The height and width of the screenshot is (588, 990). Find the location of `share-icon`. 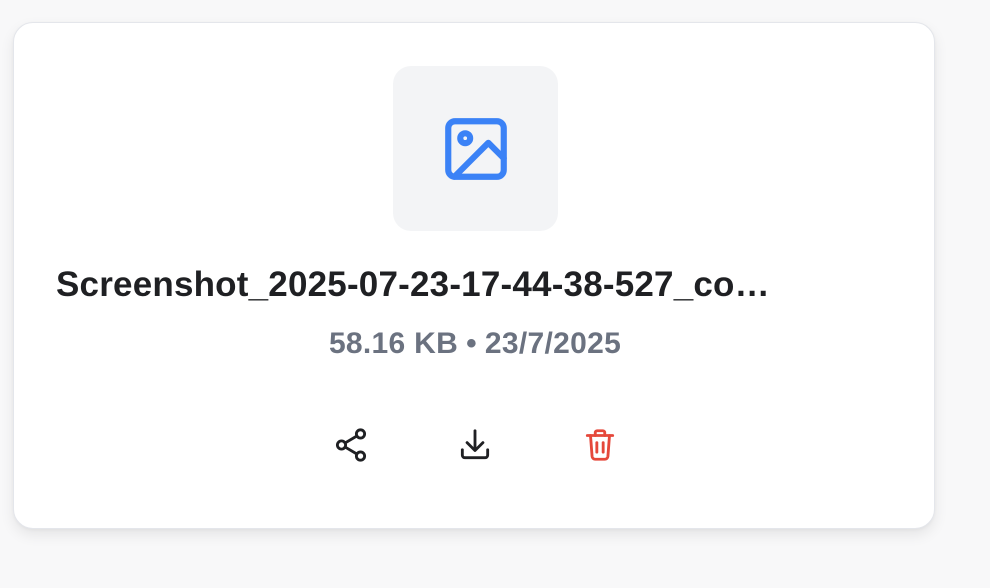

share-icon is located at coordinates (351, 445).